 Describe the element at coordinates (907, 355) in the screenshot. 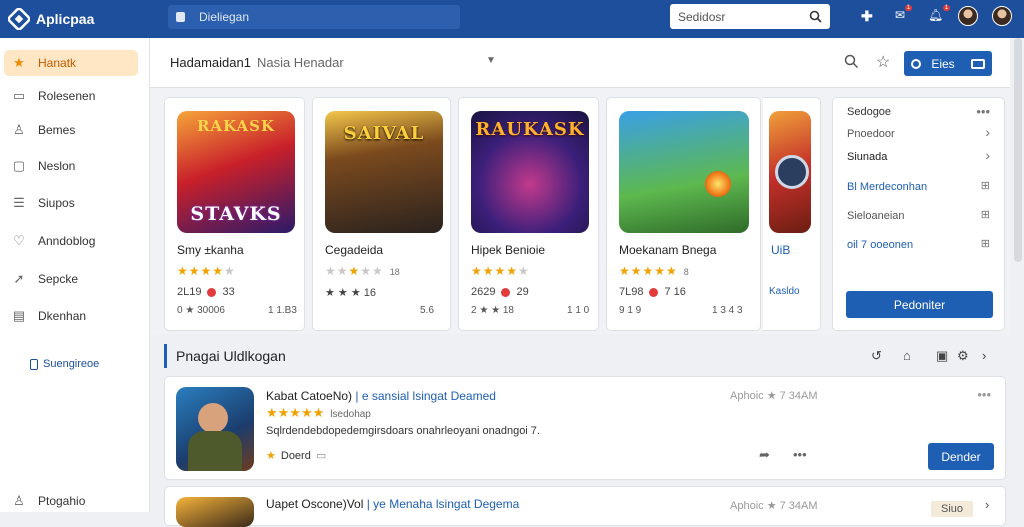

I see `home-icon: ⌂` at that location.